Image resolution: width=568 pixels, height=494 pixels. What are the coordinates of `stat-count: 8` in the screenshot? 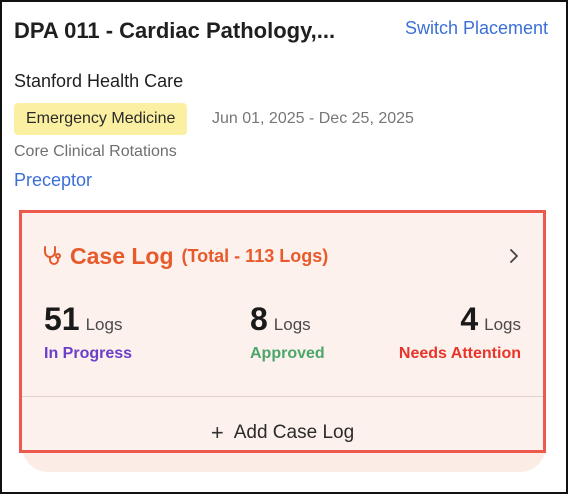 It's located at (259, 319).